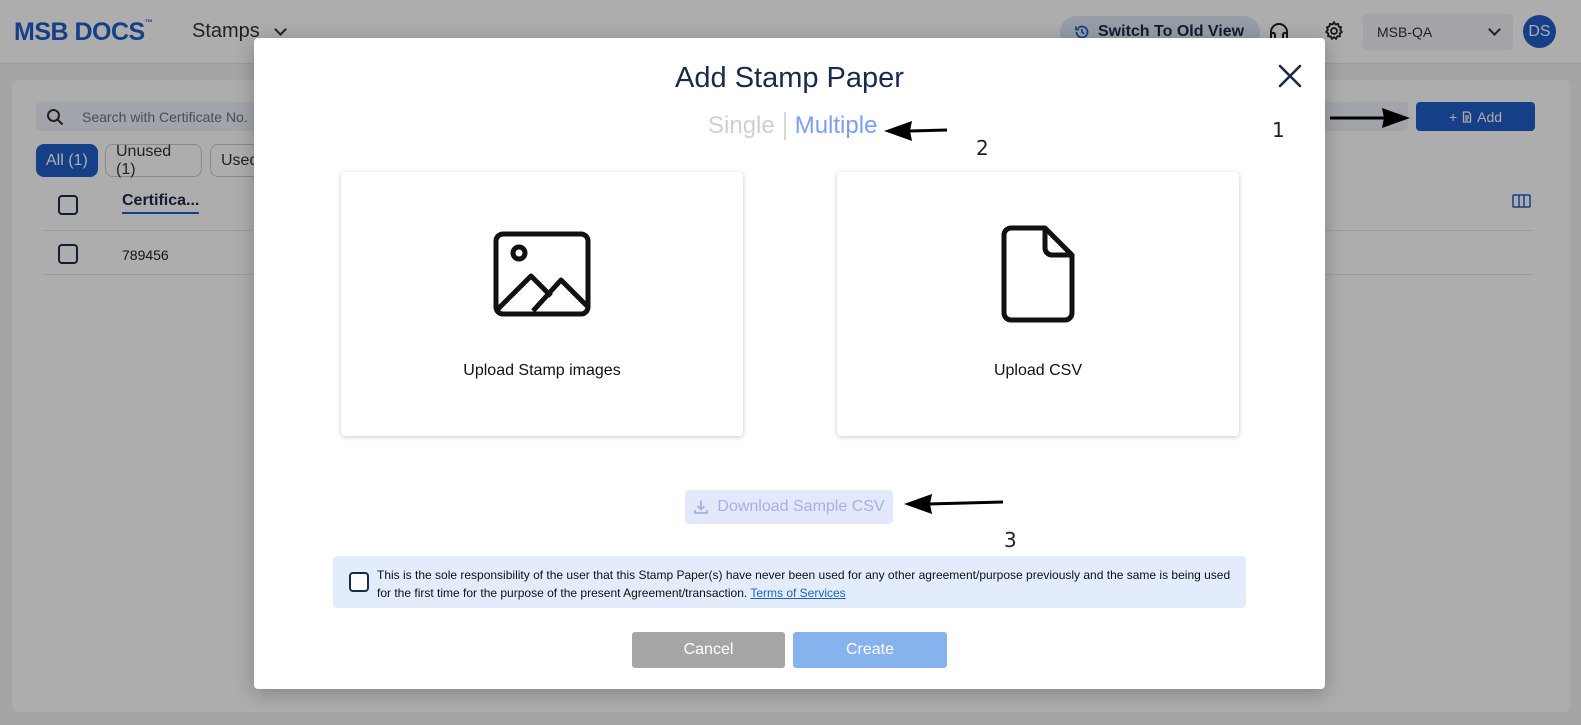 This screenshot has height=725, width=1581. Describe the element at coordinates (708, 650) in the screenshot. I see `cancel-button: Cancel` at that location.